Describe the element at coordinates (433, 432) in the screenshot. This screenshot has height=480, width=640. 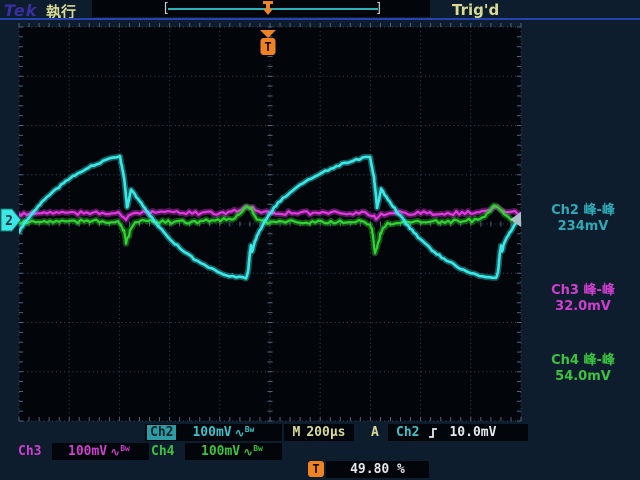
I see `rising-edge-icon` at that location.